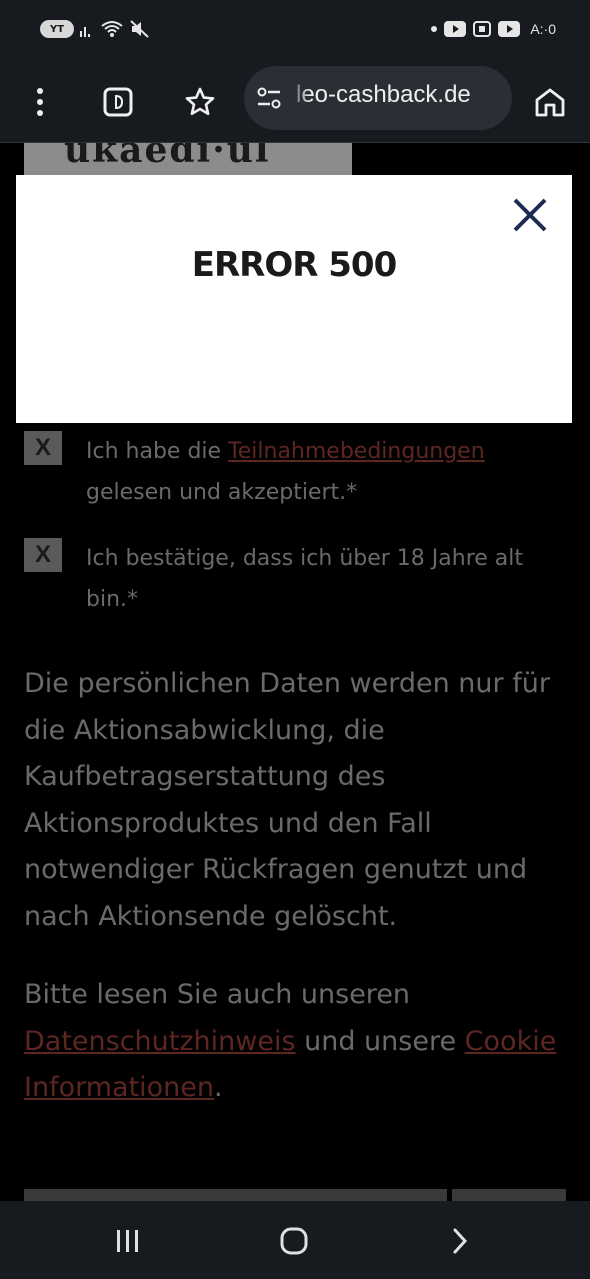  I want to click on sim-badge: YT, so click(57, 29).